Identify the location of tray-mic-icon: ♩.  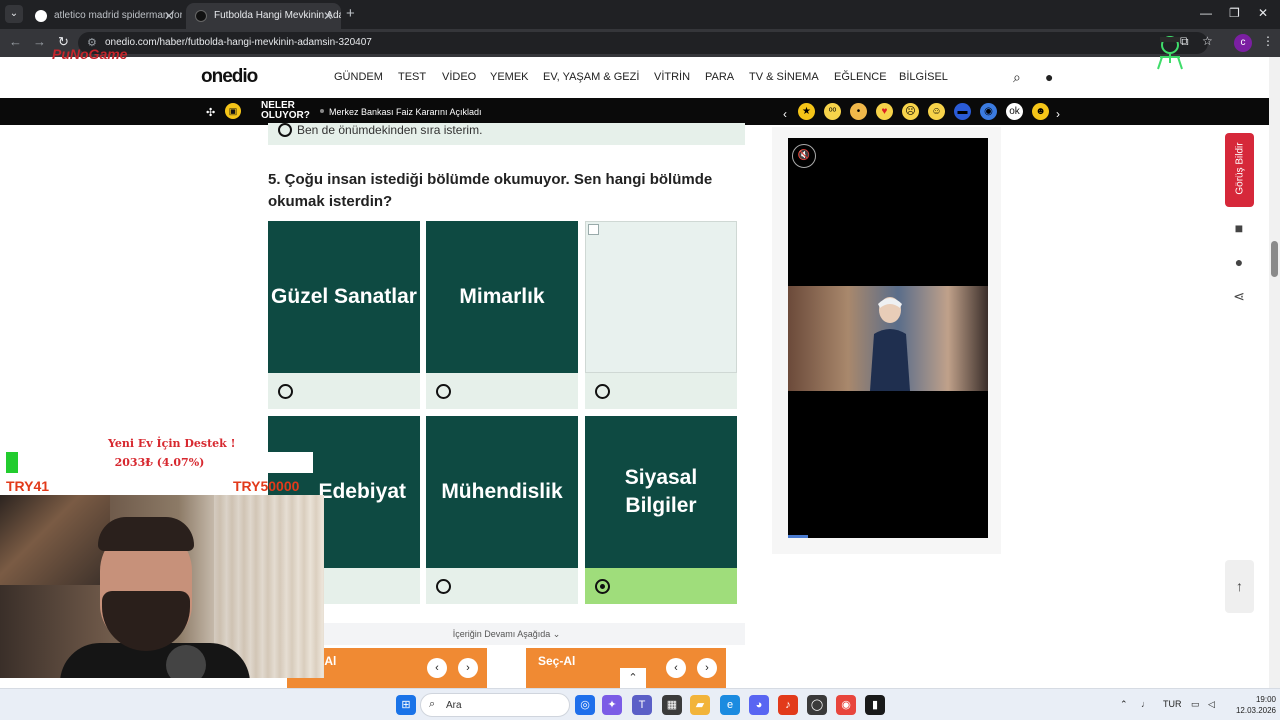
(1145, 704).